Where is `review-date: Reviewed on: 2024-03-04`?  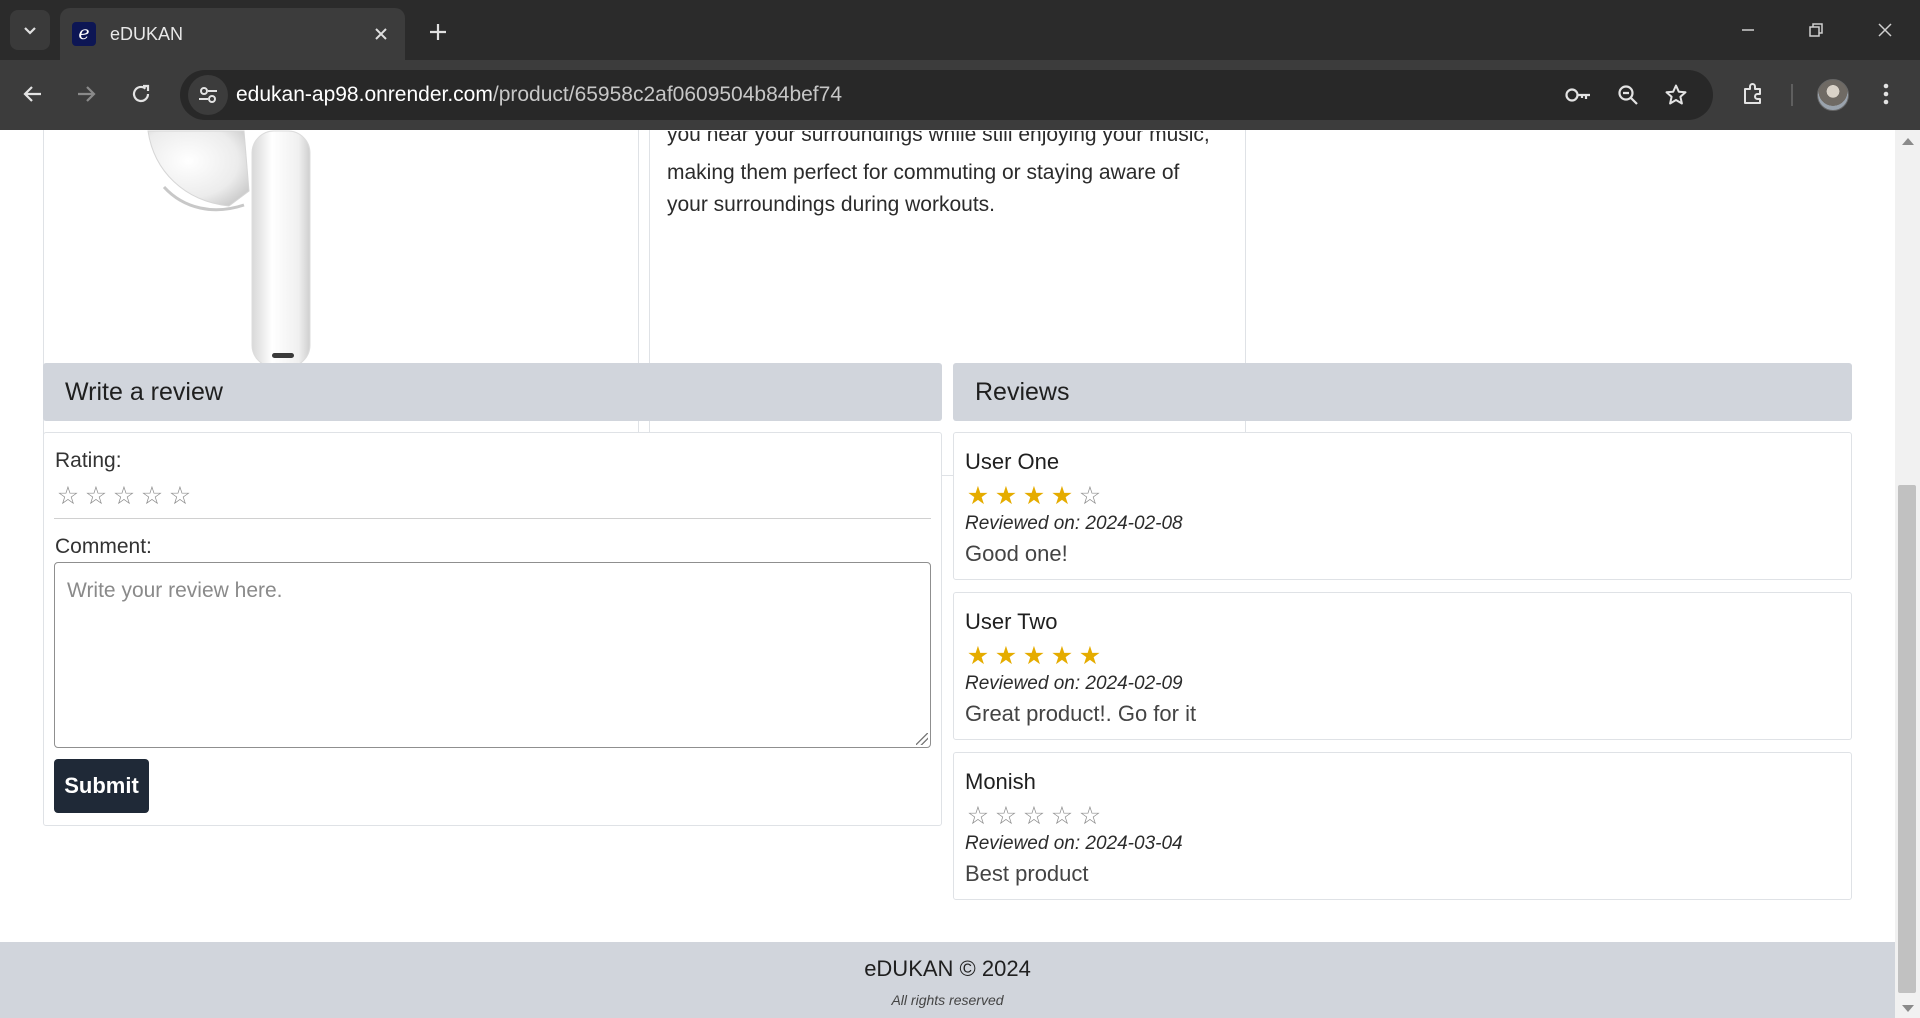 review-date: Reviewed on: 2024-03-04 is located at coordinates (1074, 843).